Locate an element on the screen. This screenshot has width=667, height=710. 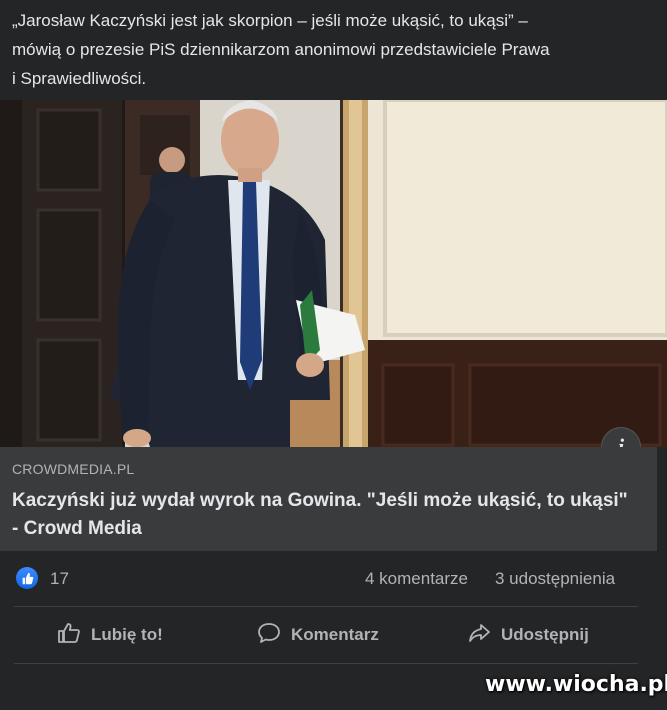
share-icon is located at coordinates (479, 635).